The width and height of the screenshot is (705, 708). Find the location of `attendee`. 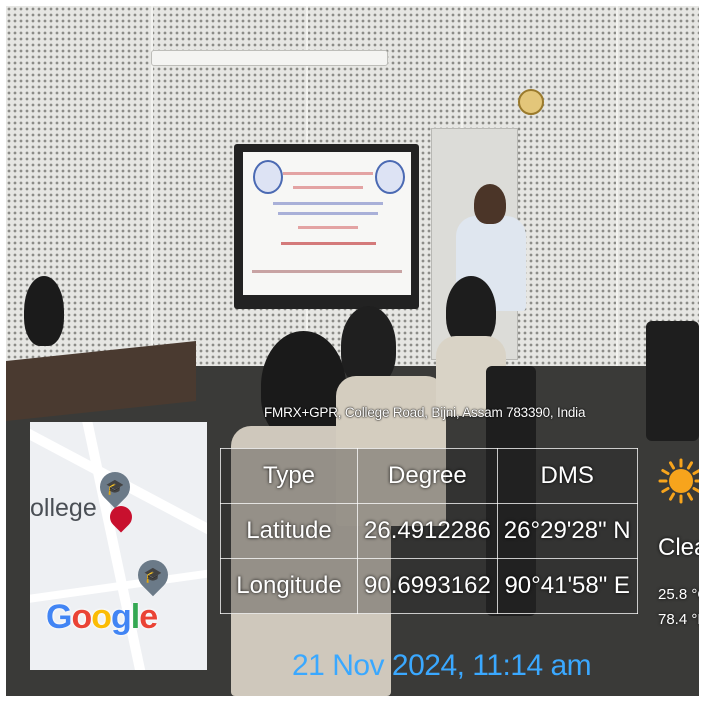

attendee is located at coordinates (44, 311).